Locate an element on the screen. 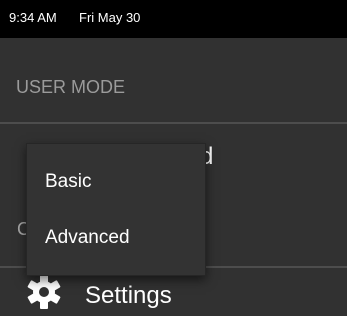 The image size is (347, 316). settings-row: Settings is located at coordinates (173, 293).